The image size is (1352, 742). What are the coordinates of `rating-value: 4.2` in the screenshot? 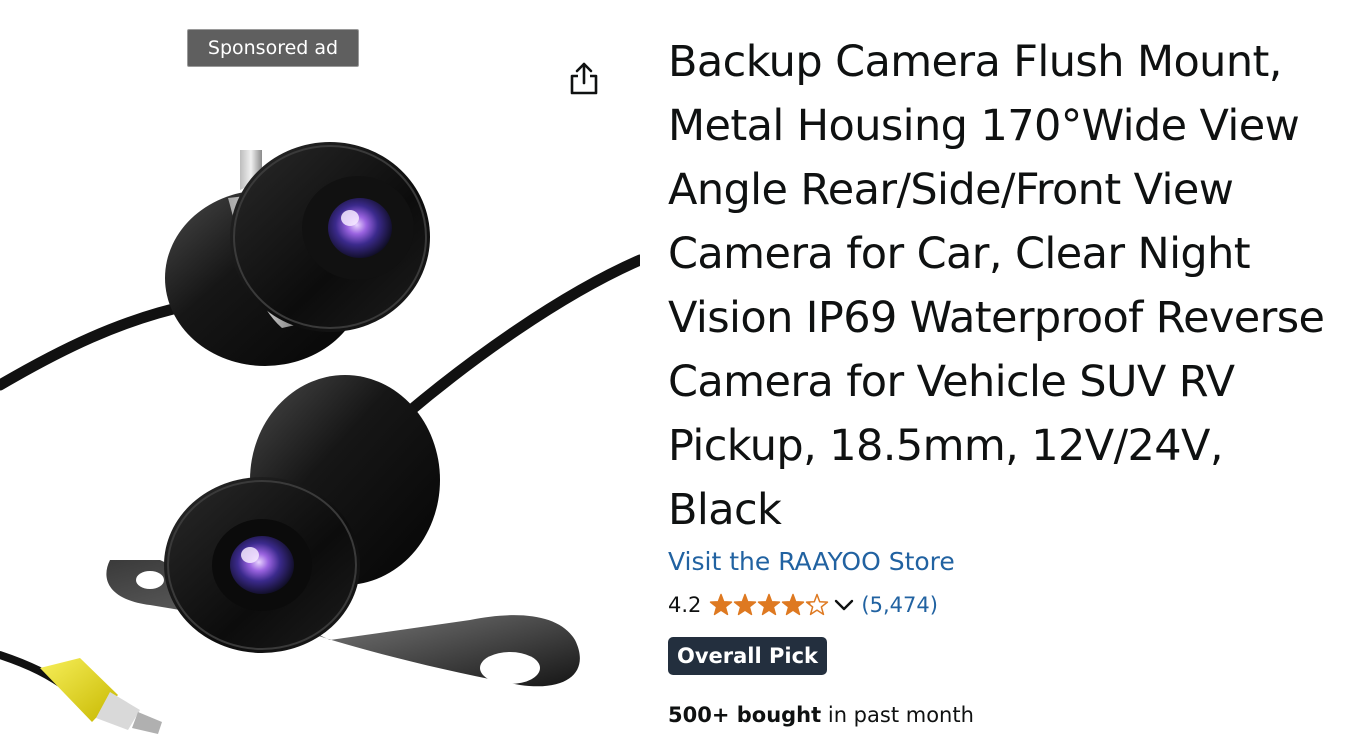 It's located at (685, 605).